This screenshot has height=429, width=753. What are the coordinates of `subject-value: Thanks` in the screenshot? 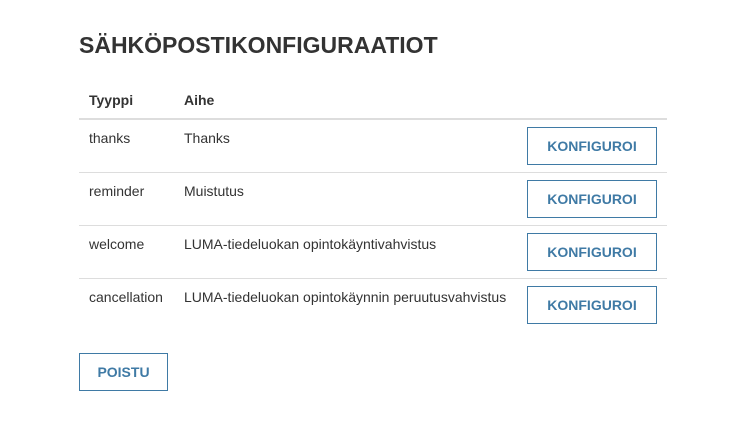 It's located at (207, 138).